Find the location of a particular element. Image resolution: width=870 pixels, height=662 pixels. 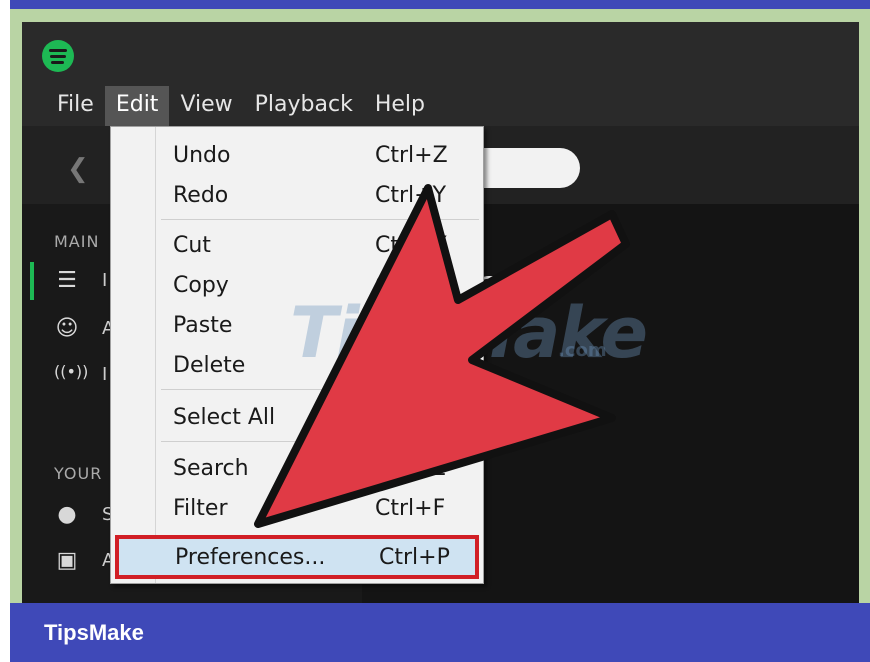

menu-item-search: Search Ctrl+L is located at coordinates (320, 468).